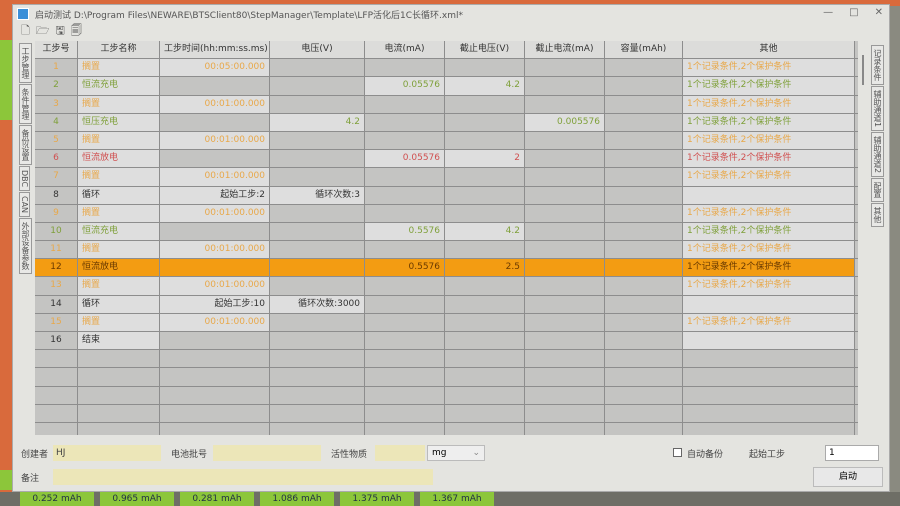 This screenshot has height=506, width=900. I want to click on table-cell: 4.2, so click(485, 231).